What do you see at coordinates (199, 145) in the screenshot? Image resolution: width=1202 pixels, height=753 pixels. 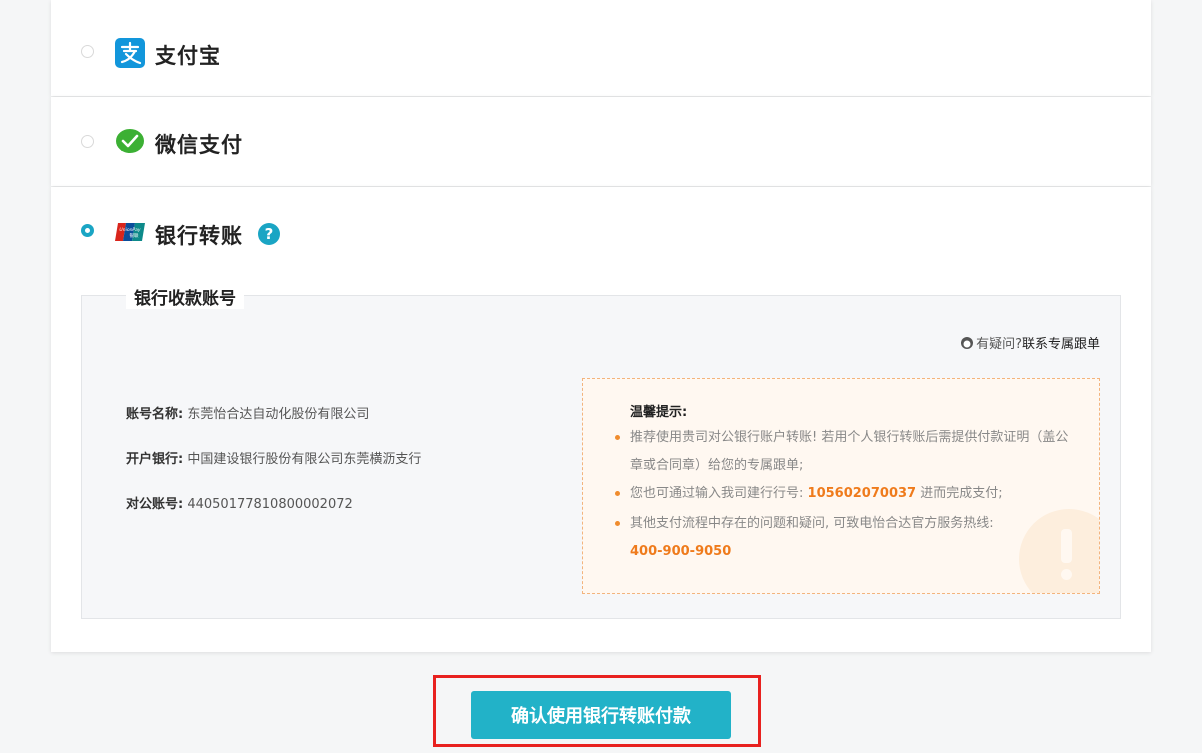 I see `wechat-label: 微信支付` at bounding box center [199, 145].